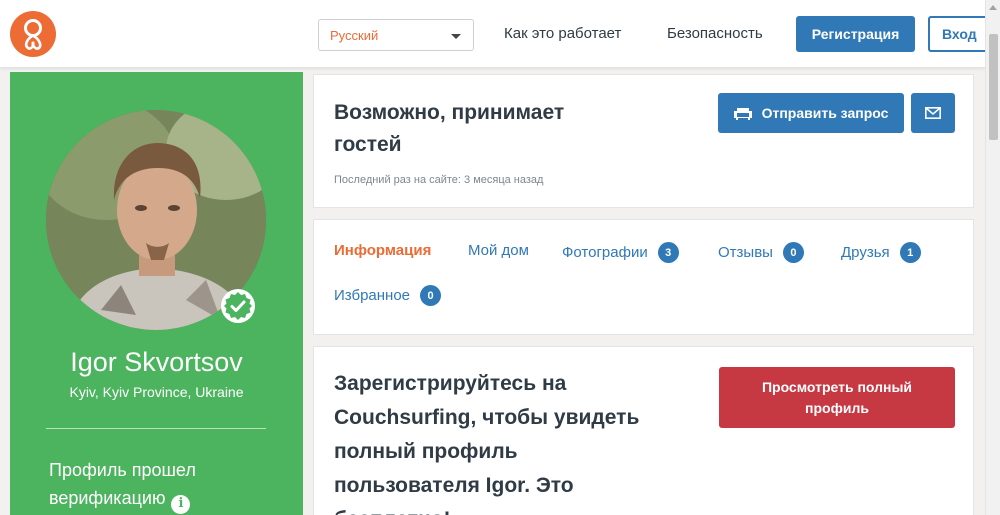 The image size is (1000, 515). Describe the element at coordinates (910, 252) in the screenshot. I see `tab-friends-count: 1` at that location.